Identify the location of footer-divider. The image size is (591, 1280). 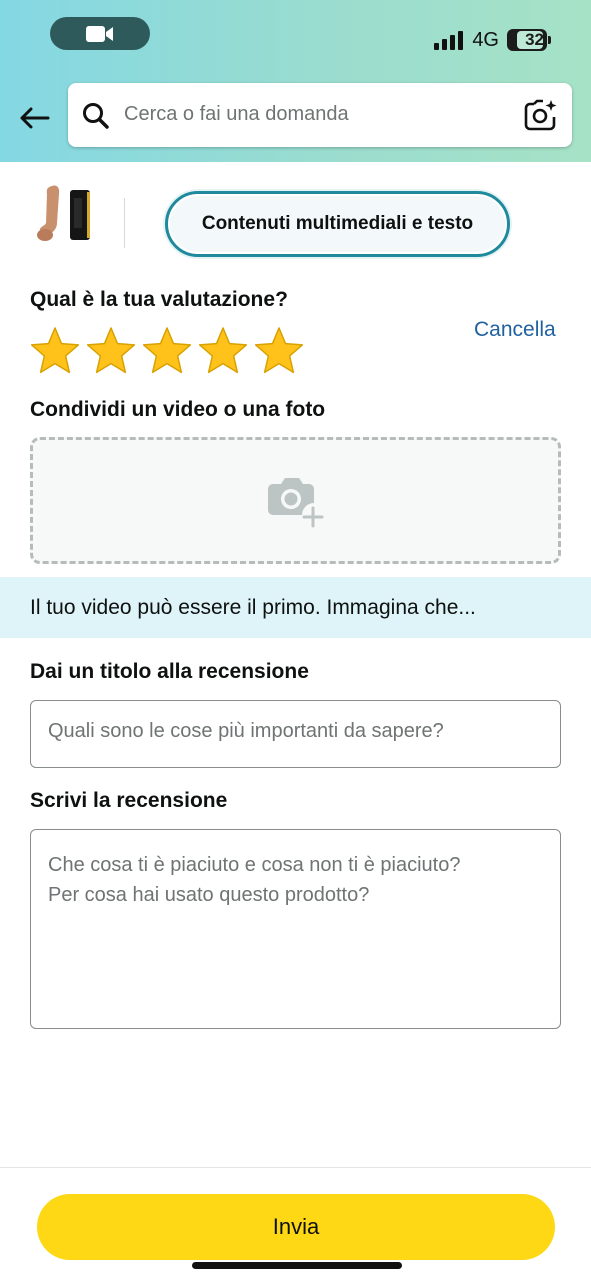
(295, 1167).